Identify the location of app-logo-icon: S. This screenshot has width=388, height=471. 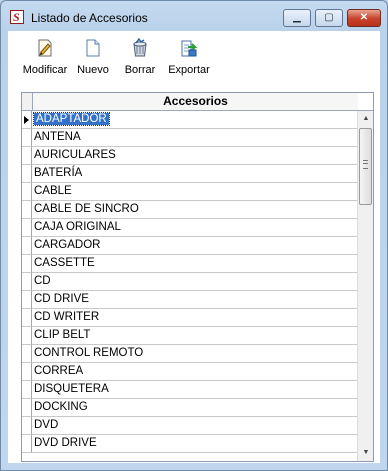
(17, 17).